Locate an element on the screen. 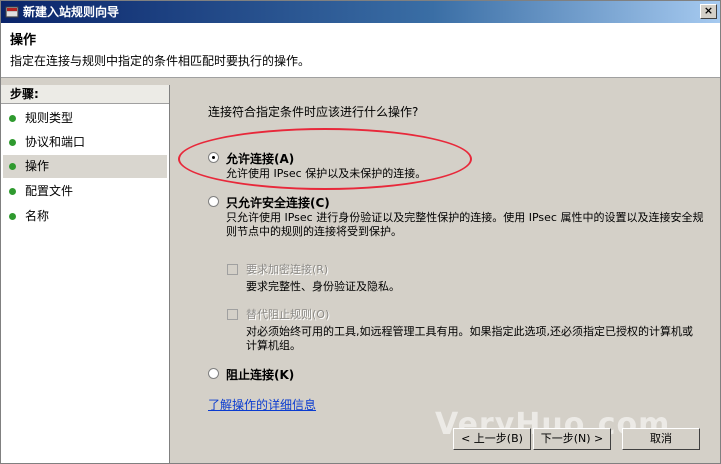  block-connection-radio is located at coordinates (213, 373).